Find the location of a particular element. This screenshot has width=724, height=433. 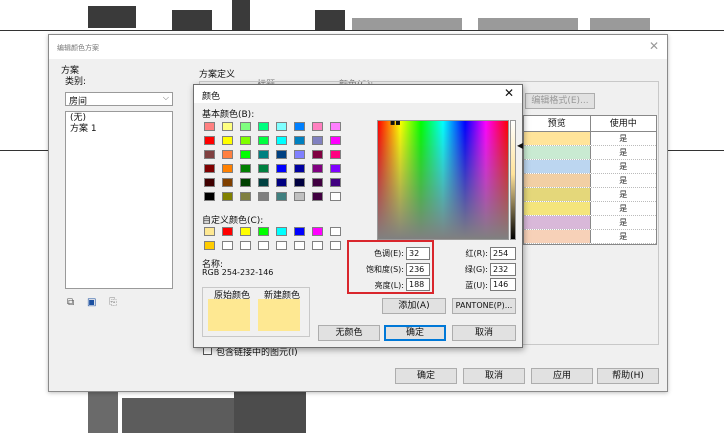

apply-button: 应用 is located at coordinates (562, 376).